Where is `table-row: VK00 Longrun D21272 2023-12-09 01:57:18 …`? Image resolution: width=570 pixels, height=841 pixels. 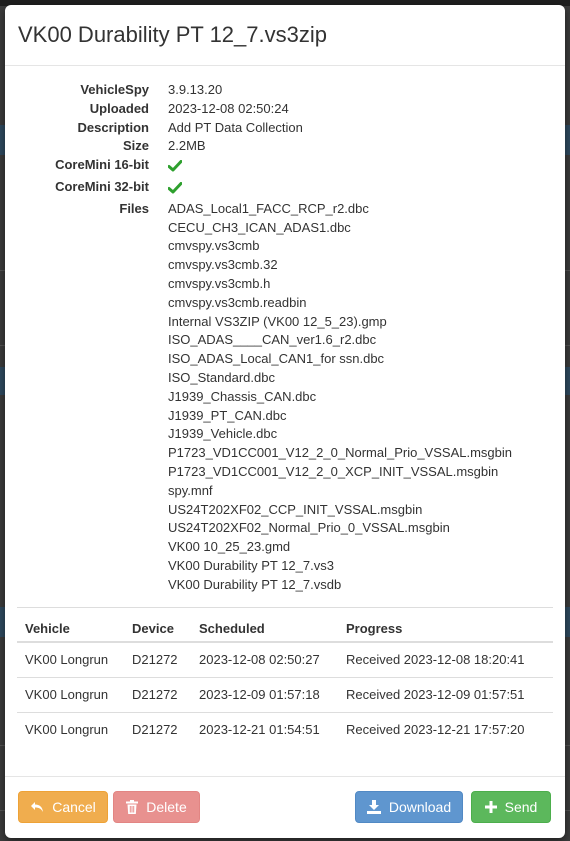
table-row: VK00 Longrun D21272 2023-12-09 01:57:18 … is located at coordinates (285, 695).